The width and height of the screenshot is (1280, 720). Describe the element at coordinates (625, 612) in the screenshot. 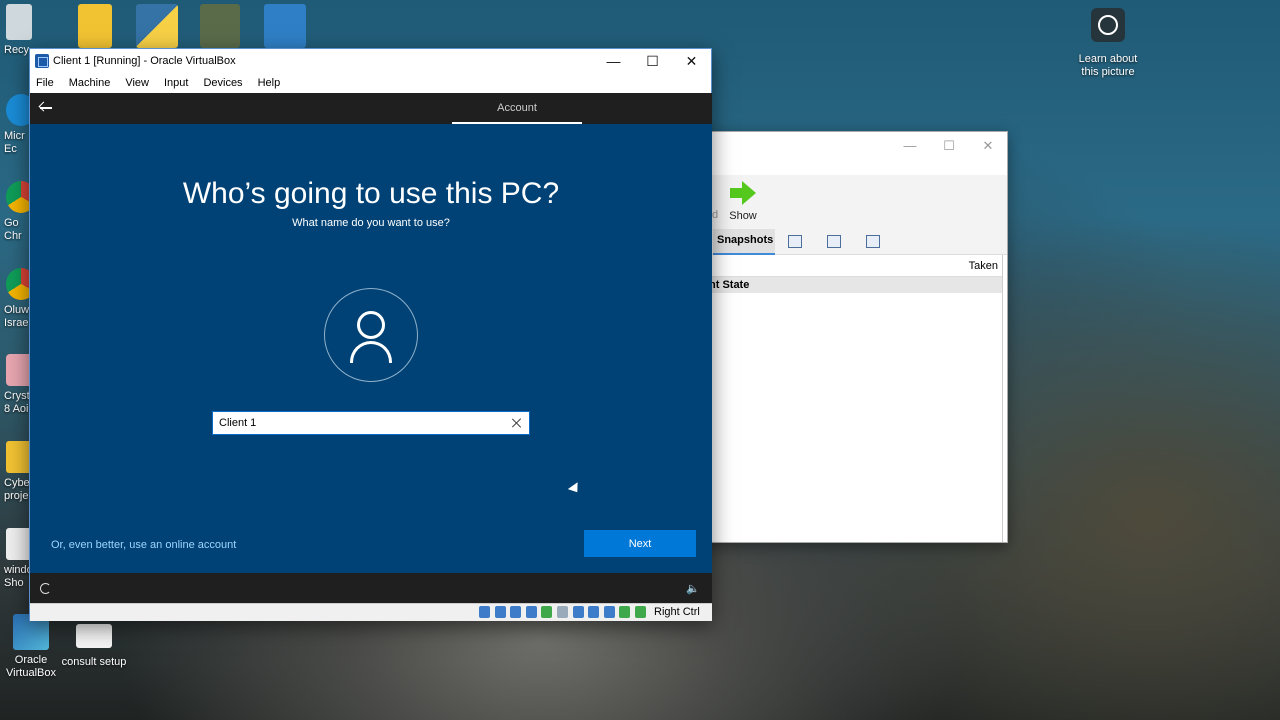

I see `mouse-integration-icon` at that location.